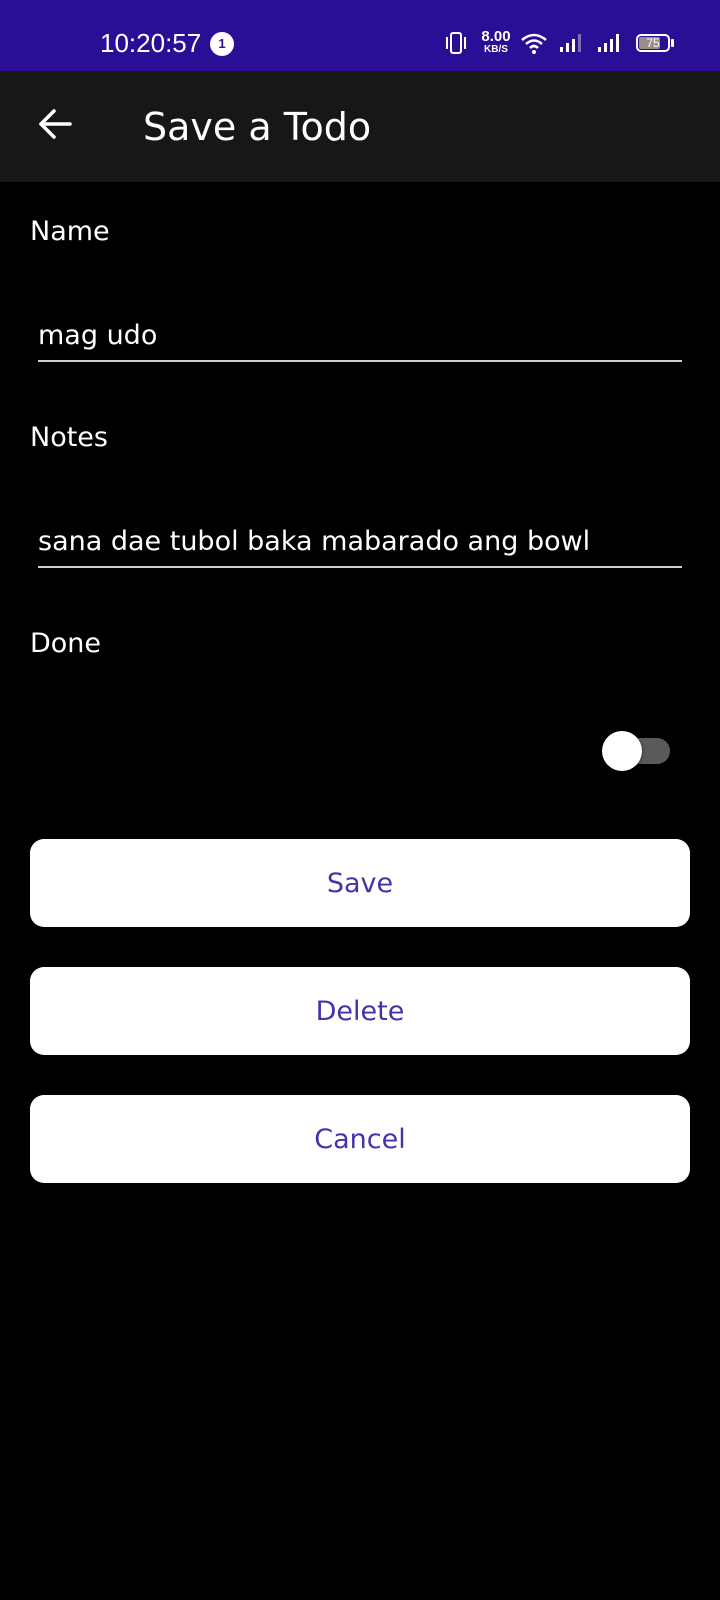 This screenshot has height=1600, width=720. What do you see at coordinates (360, 1011) in the screenshot?
I see `delete-button: Delete` at bounding box center [360, 1011].